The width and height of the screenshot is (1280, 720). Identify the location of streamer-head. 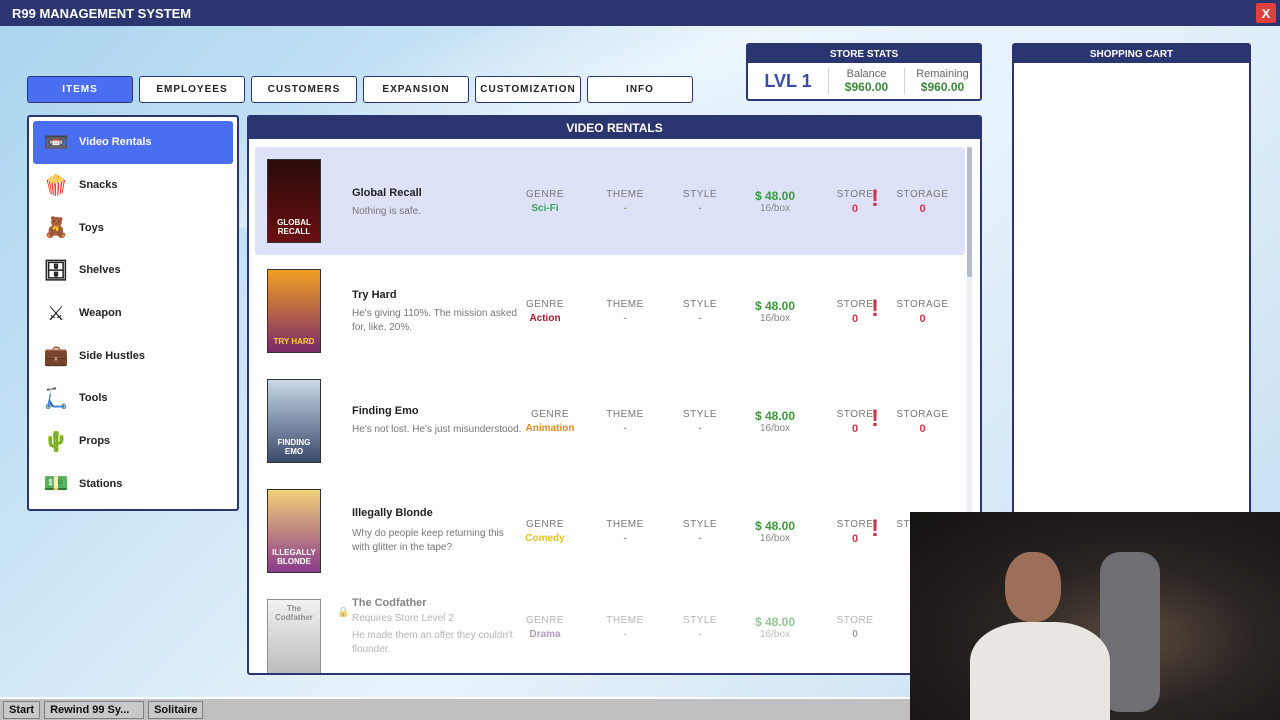
(1033, 587).